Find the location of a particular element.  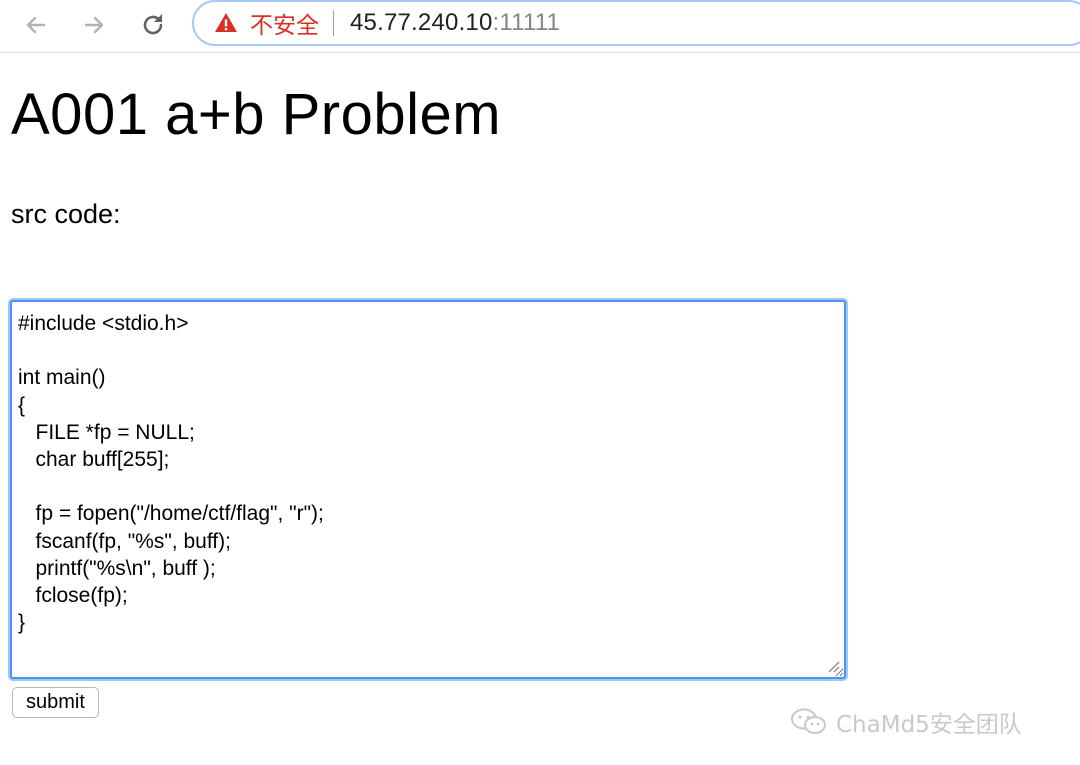

back-button is located at coordinates (36, 25).